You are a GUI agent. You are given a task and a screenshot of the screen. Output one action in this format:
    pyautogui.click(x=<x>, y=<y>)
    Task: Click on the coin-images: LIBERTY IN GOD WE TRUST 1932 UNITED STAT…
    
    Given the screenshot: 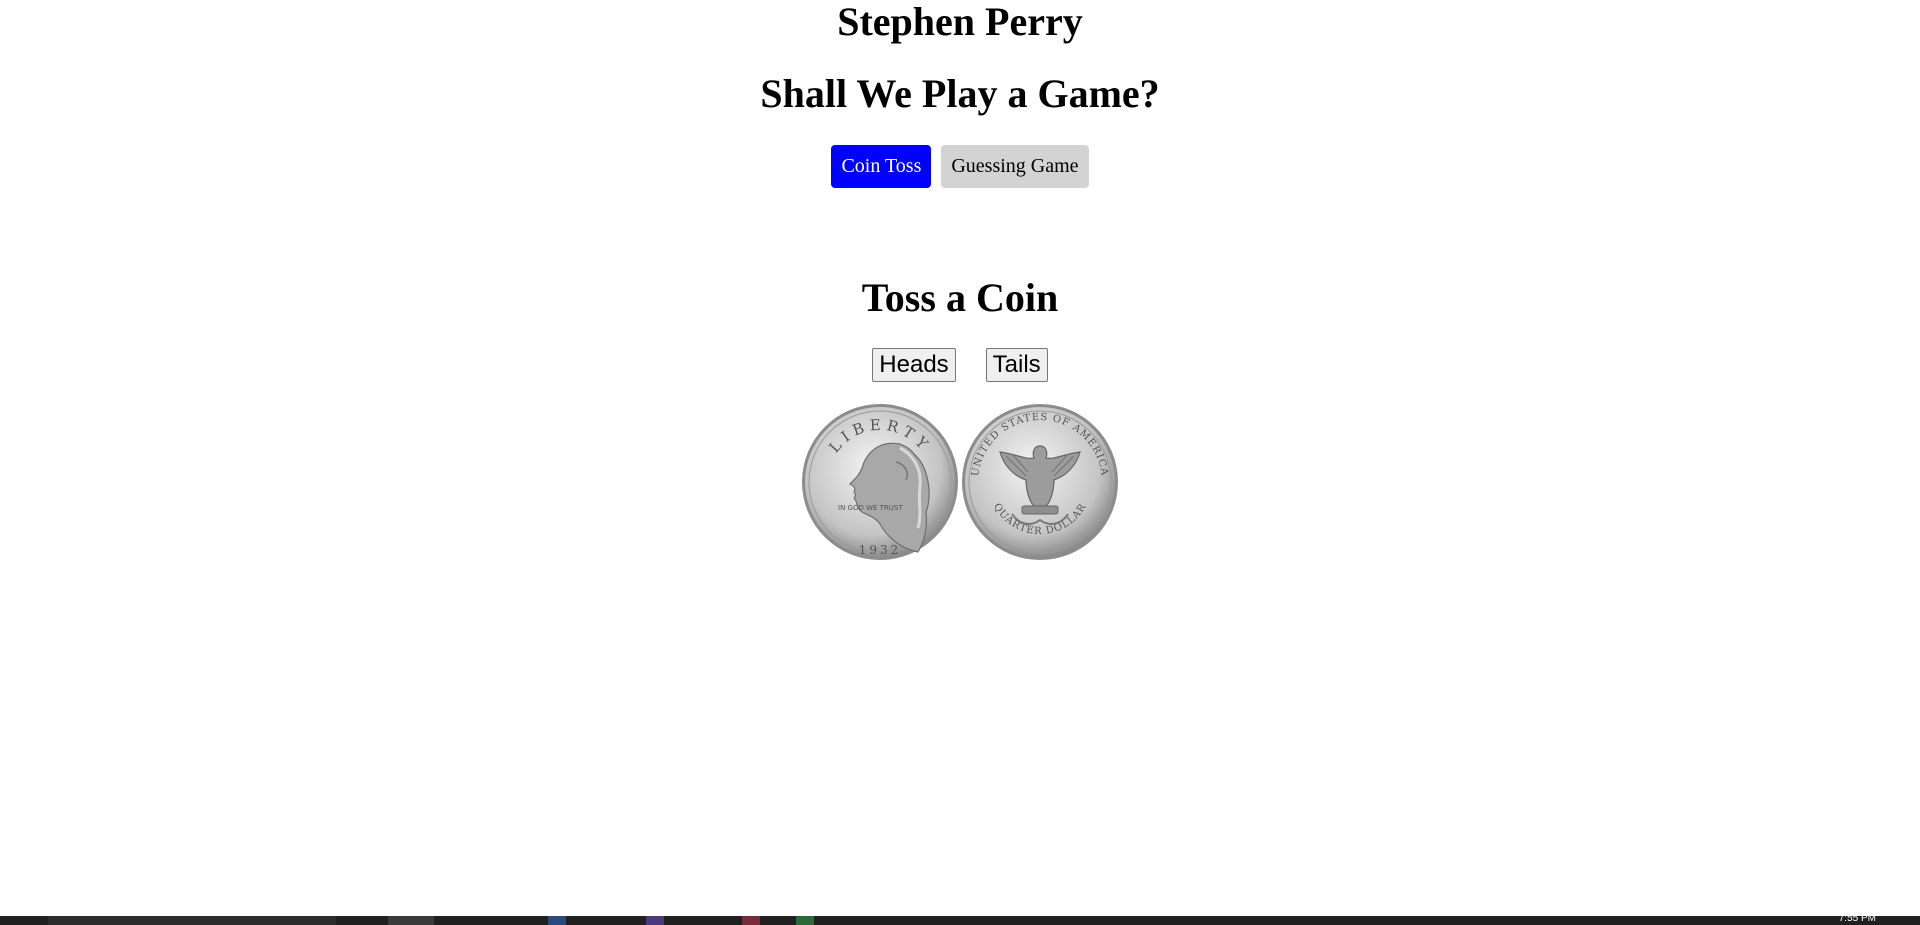 What is the action you would take?
    pyautogui.click(x=960, y=482)
    